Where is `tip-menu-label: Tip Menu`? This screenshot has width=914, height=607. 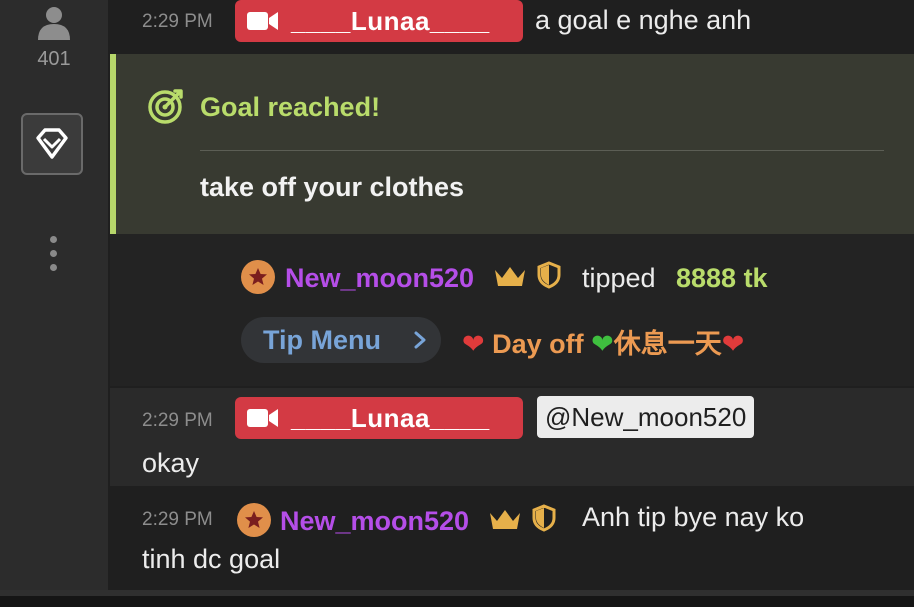
tip-menu-label: Tip Menu is located at coordinates (322, 339).